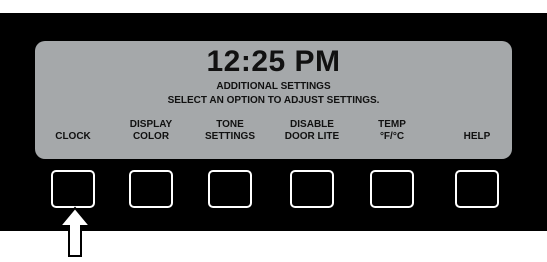 The width and height of the screenshot is (547, 262). I want to click on temp-unit-button, so click(392, 189).